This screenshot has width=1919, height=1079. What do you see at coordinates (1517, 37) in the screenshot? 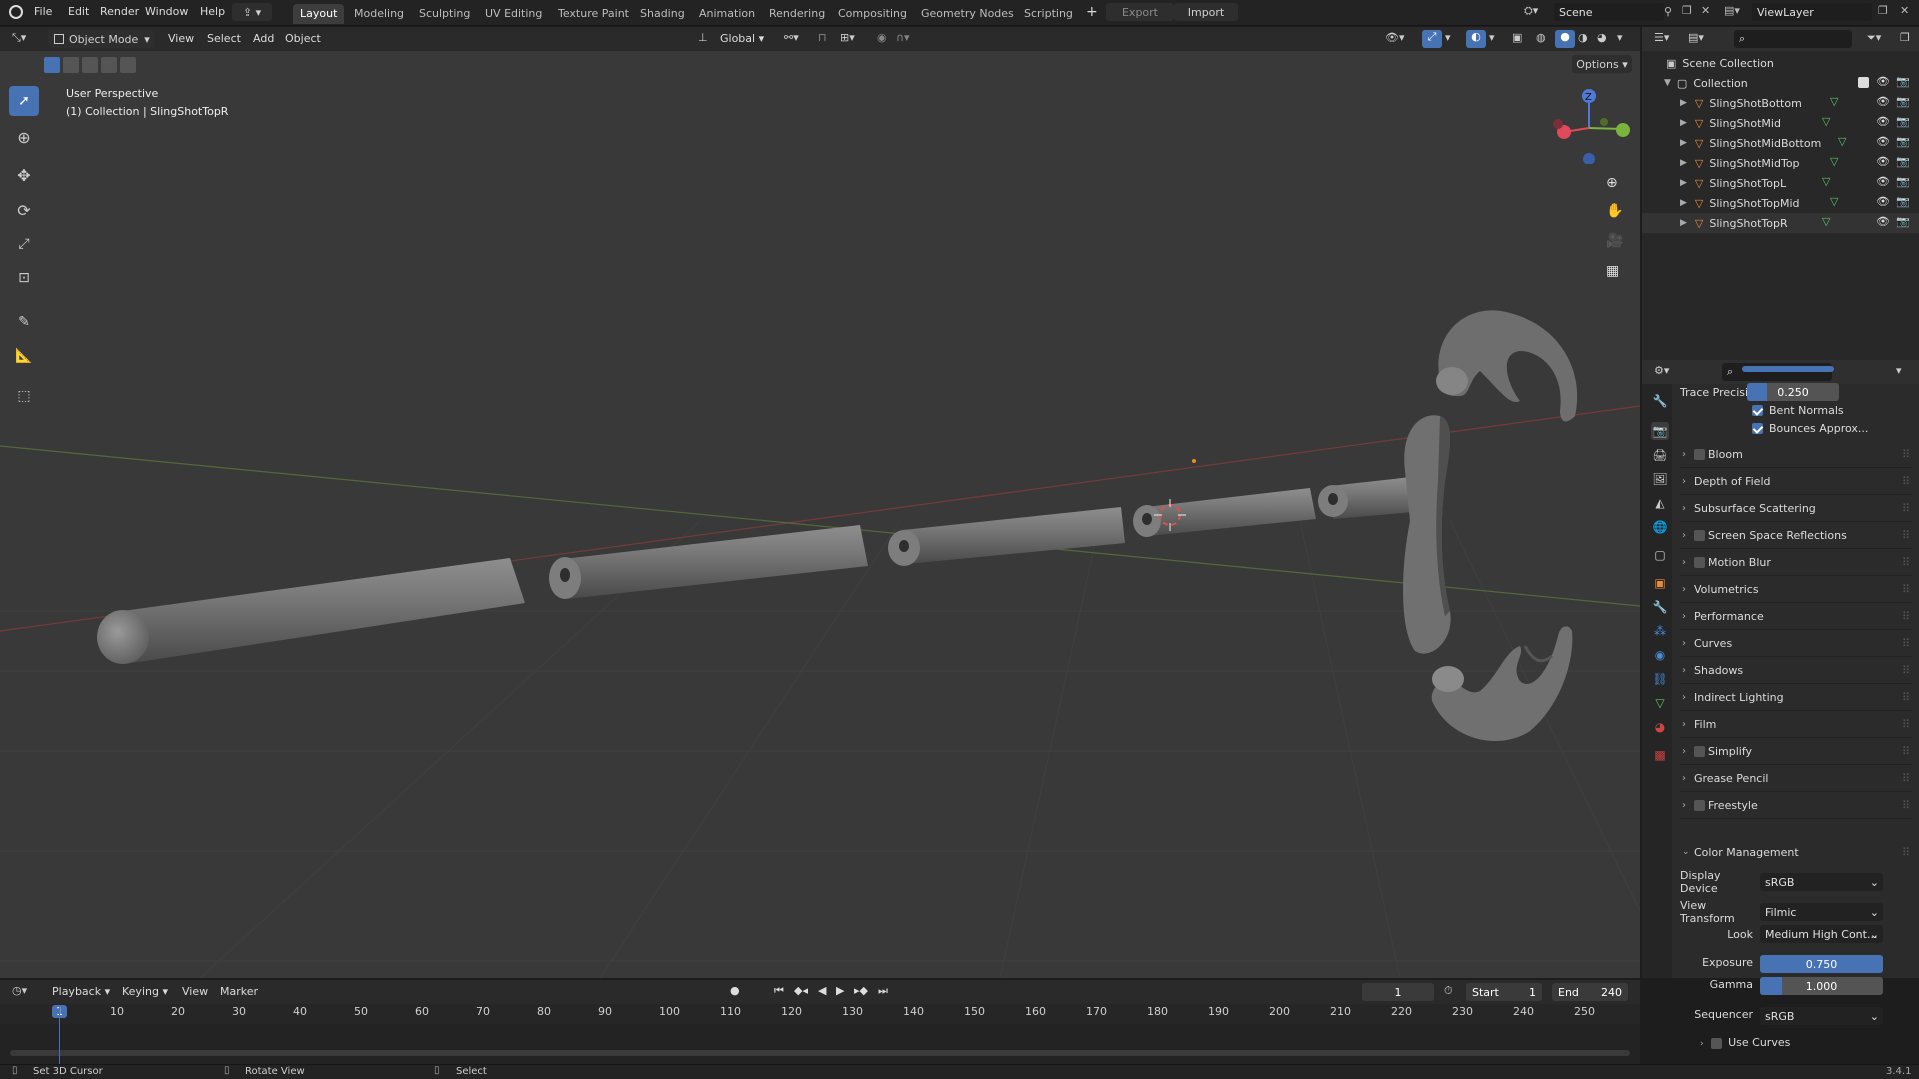
I see `xray-icon: ▣` at bounding box center [1517, 37].